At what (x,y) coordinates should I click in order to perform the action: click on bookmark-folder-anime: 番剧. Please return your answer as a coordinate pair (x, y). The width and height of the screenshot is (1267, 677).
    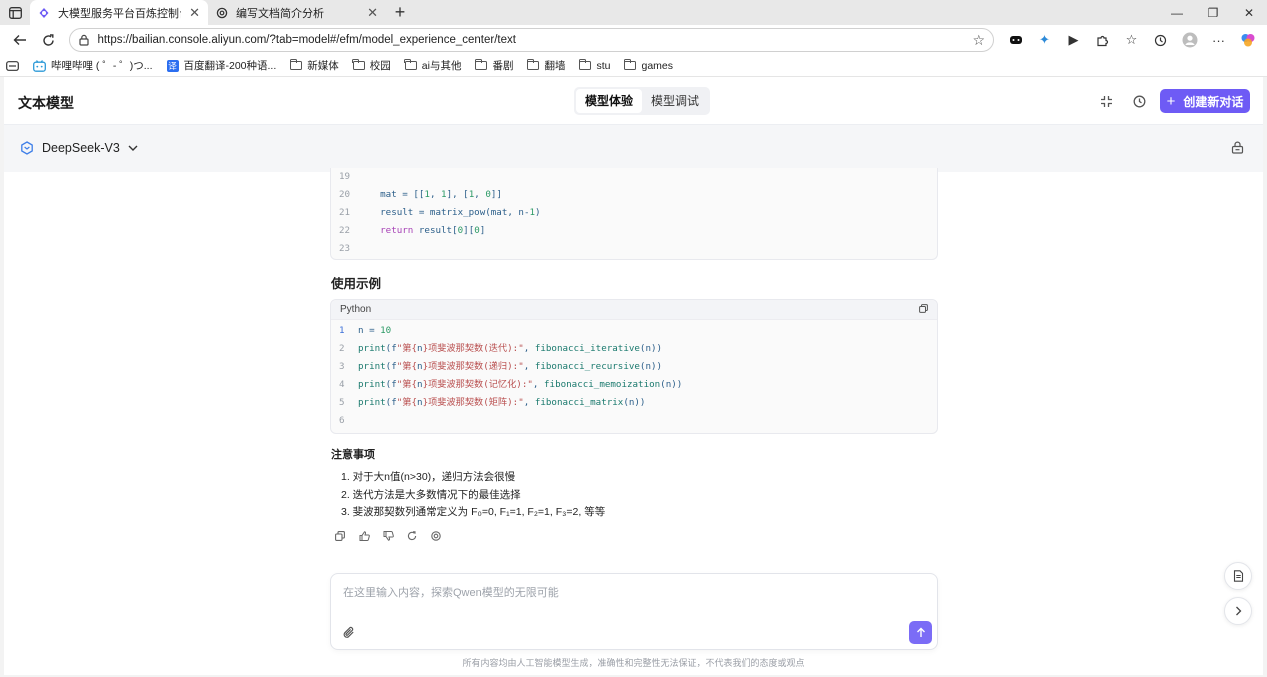
    Looking at the image, I should click on (494, 65).